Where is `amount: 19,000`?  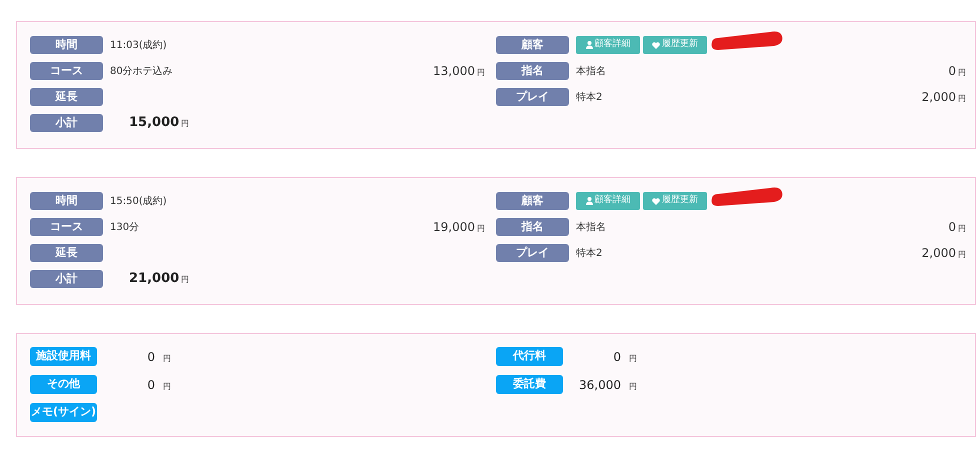 amount: 19,000 is located at coordinates (454, 227).